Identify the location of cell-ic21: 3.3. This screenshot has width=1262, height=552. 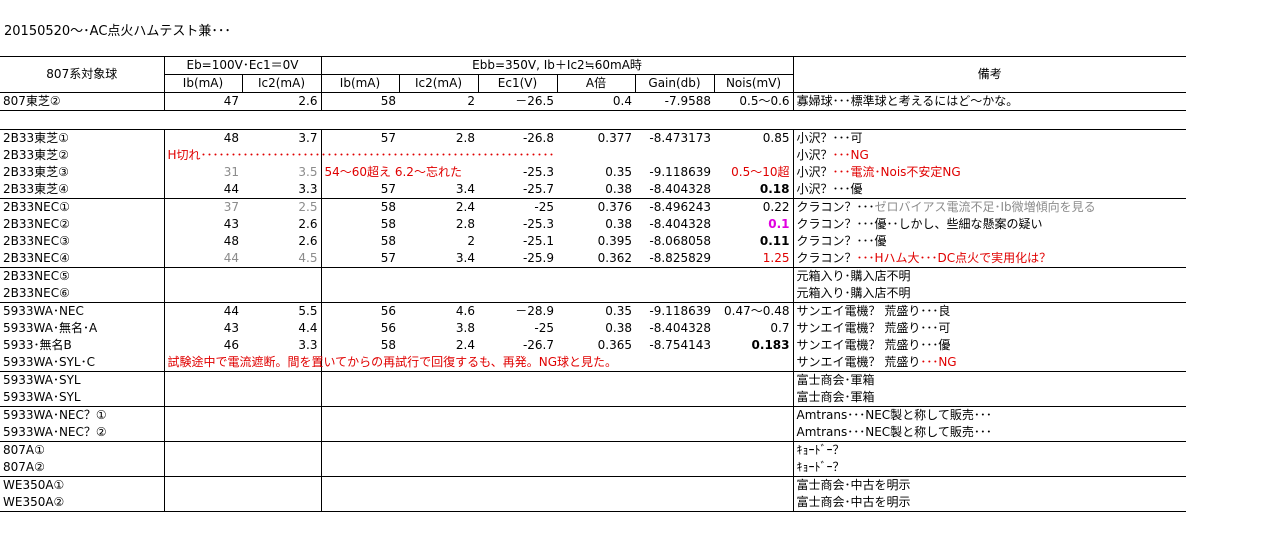
(282, 190).